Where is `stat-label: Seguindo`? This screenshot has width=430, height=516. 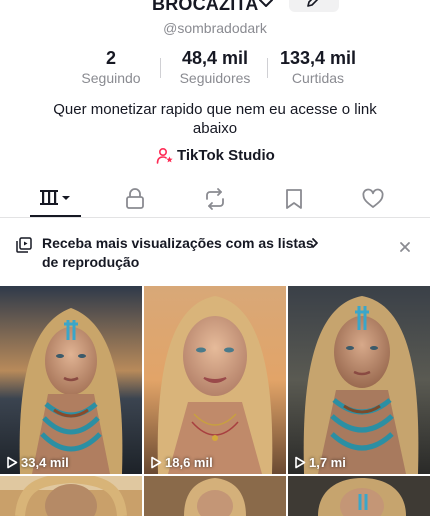 stat-label: Seguindo is located at coordinates (111, 78).